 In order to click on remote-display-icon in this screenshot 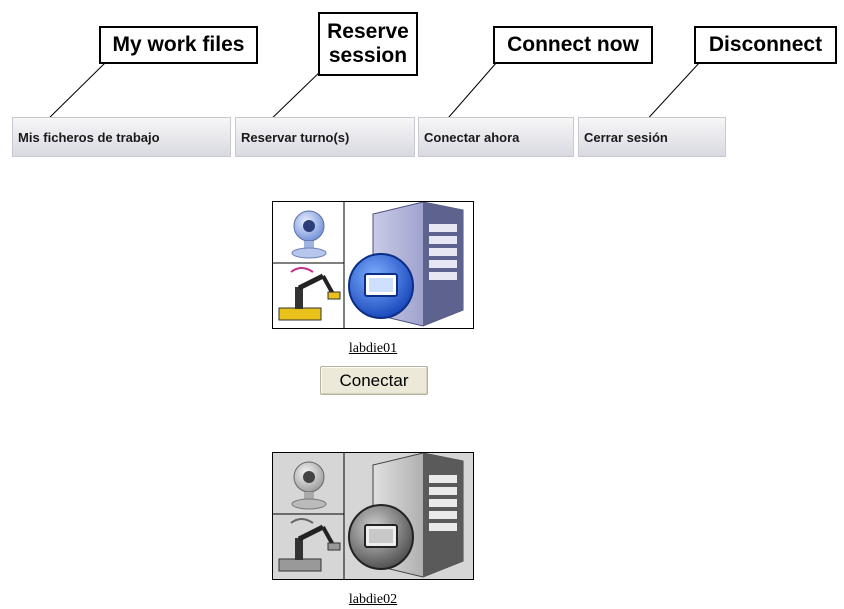, I will do `click(381, 286)`.